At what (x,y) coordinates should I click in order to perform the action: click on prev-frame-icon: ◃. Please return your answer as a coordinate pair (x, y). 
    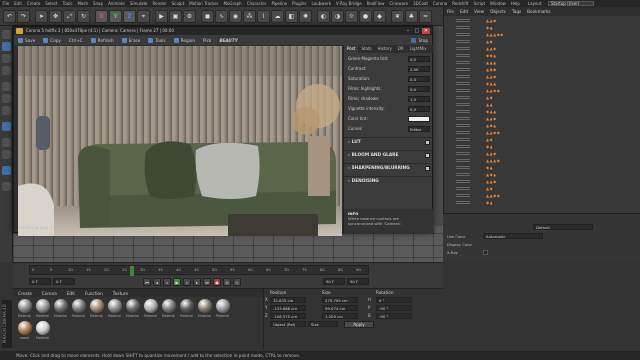
    Looking at the image, I should click on (167, 282).